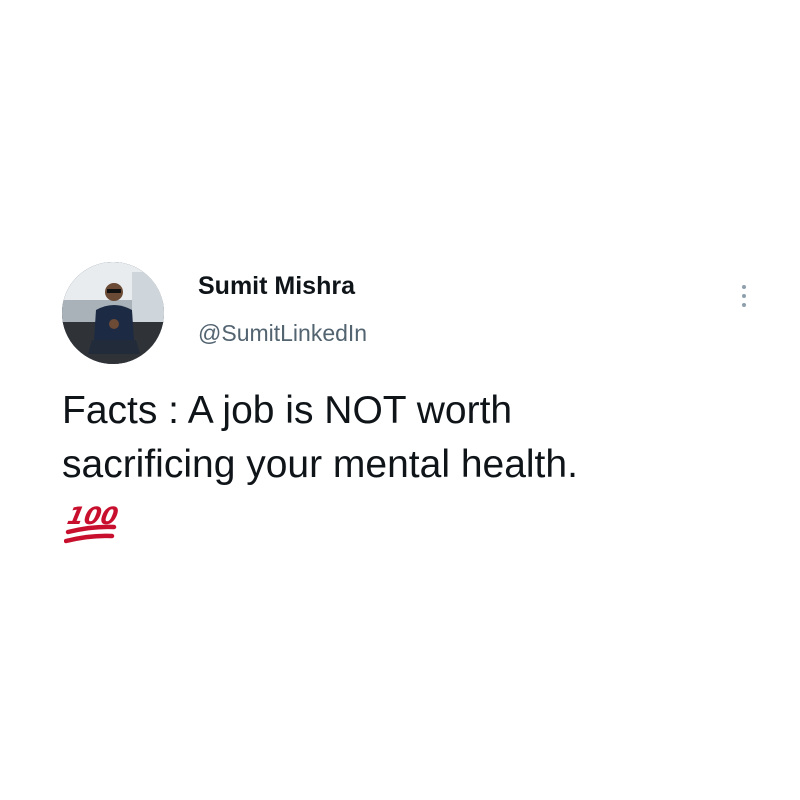  I want to click on tweet-text-line: sacrificing your mental health., so click(320, 464).